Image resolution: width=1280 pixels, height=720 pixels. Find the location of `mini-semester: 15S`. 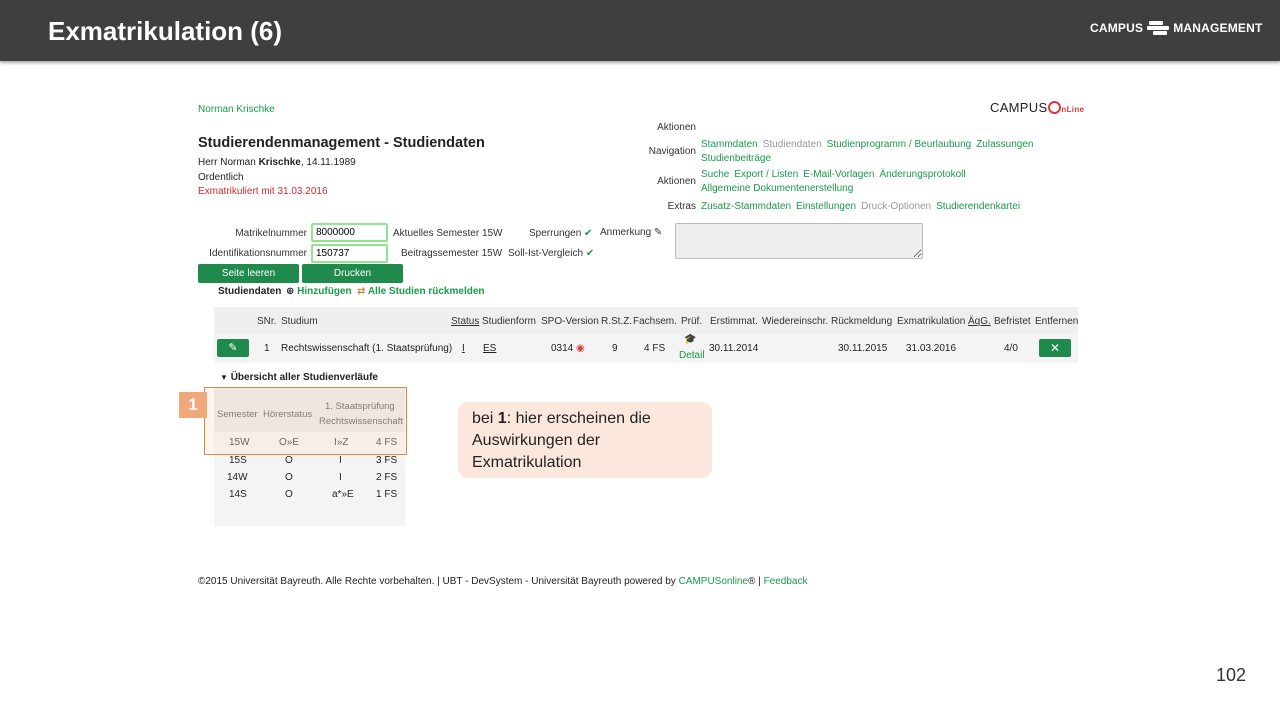

mini-semester: 15S is located at coordinates (238, 460).